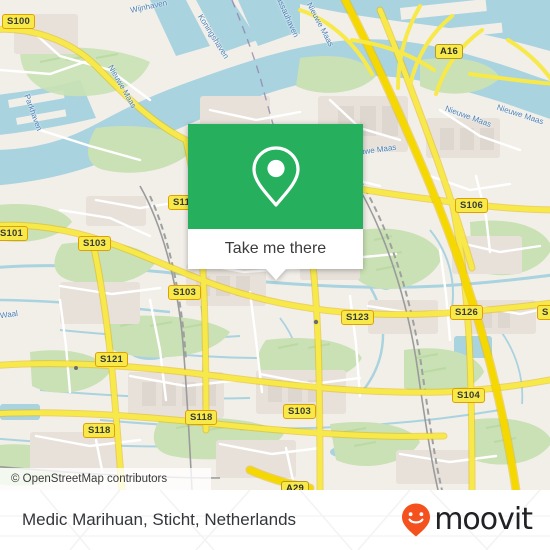 The image size is (550, 550). I want to click on road-shield-s103-a: S103, so click(94, 243).